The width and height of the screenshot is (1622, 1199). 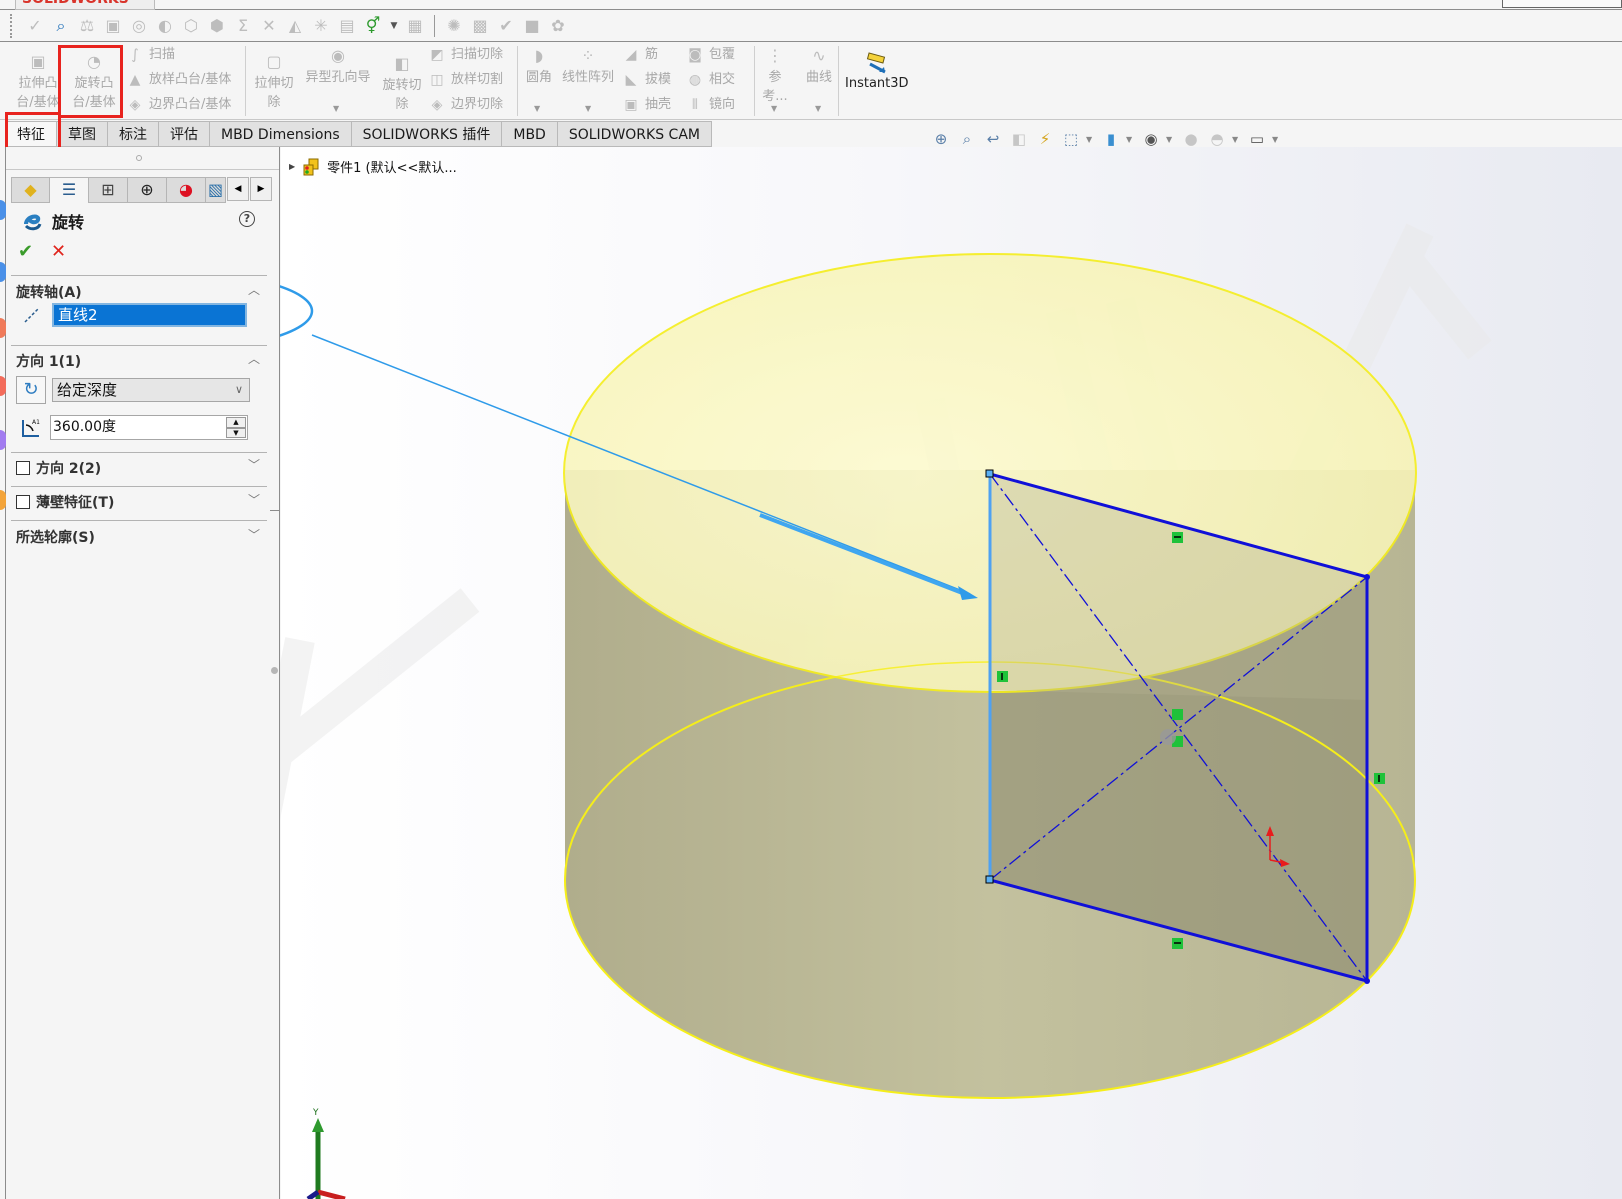 What do you see at coordinates (634, 134) in the screenshot?
I see `tab-solidworks-cam: SOLIDWORKS CAM` at bounding box center [634, 134].